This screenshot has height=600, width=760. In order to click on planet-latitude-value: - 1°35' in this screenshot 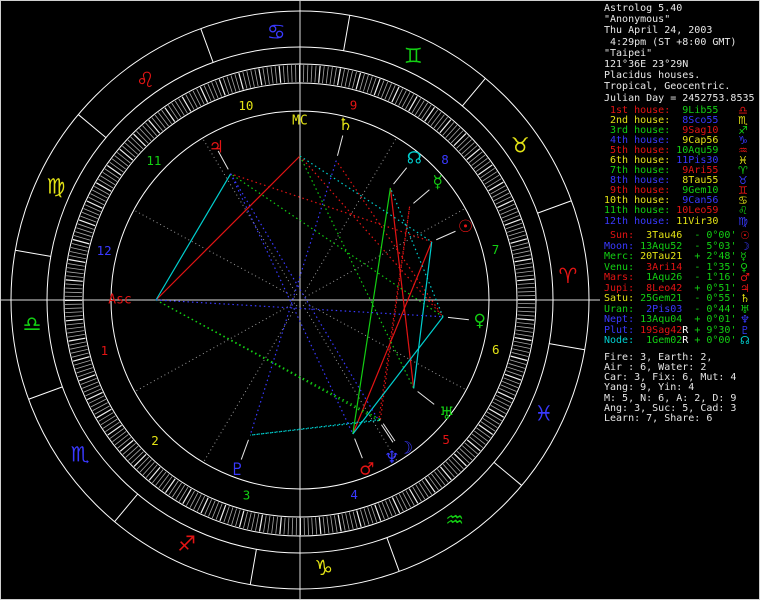, I will do `click(712, 267)`.